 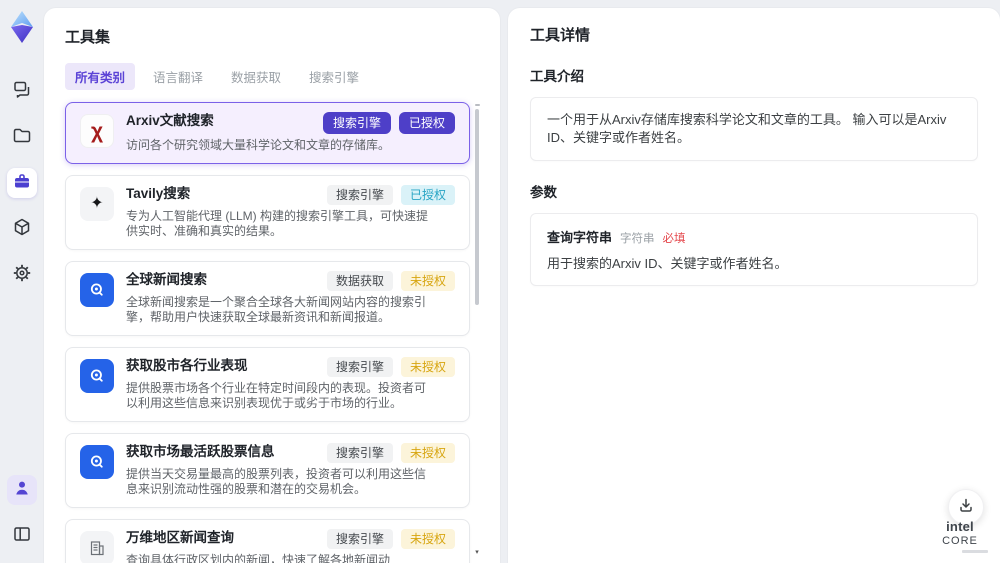 I want to click on tool-card-regional-news: 万维地区新闻查询 搜索引擎 未授权 查询具体行政区划内的新闻，快速了解各地新闻动, so click(x=267, y=540).